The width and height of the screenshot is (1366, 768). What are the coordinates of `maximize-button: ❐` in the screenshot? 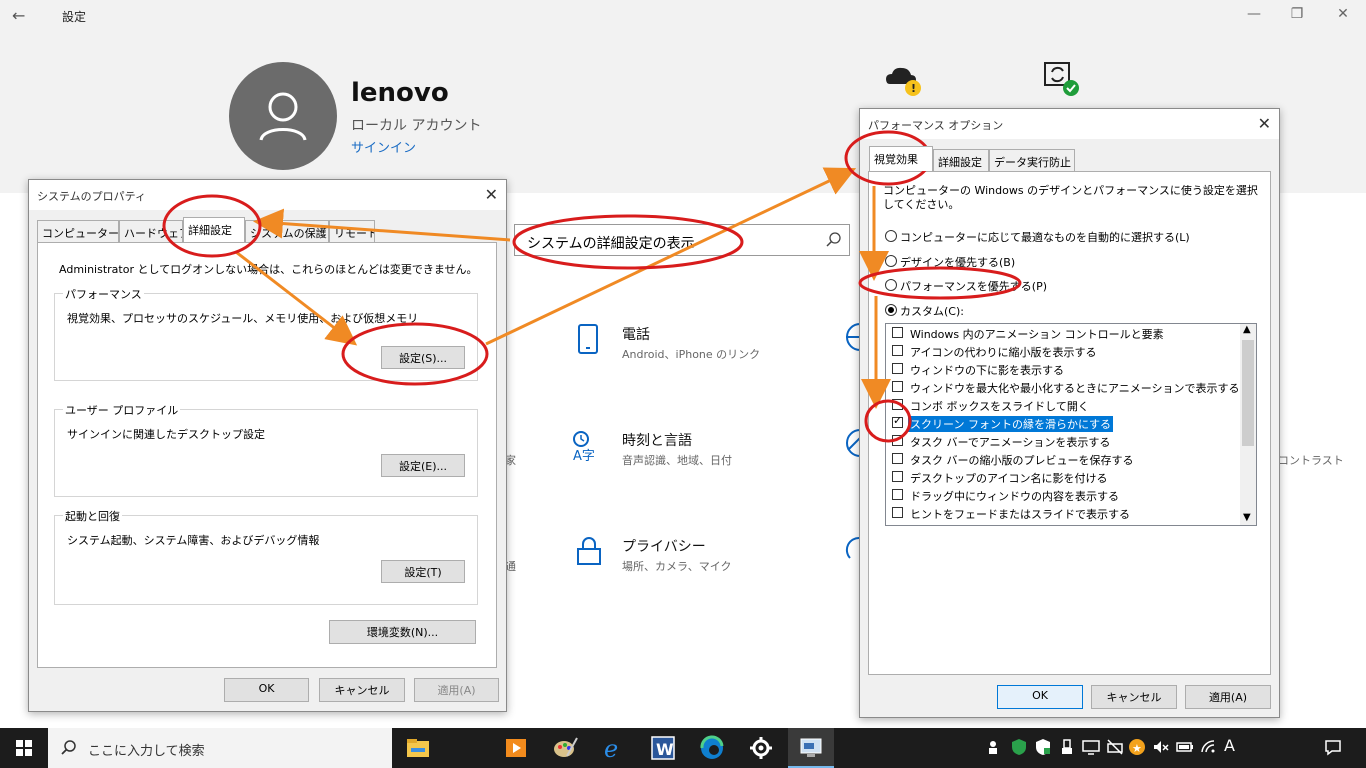 It's located at (1297, 16).